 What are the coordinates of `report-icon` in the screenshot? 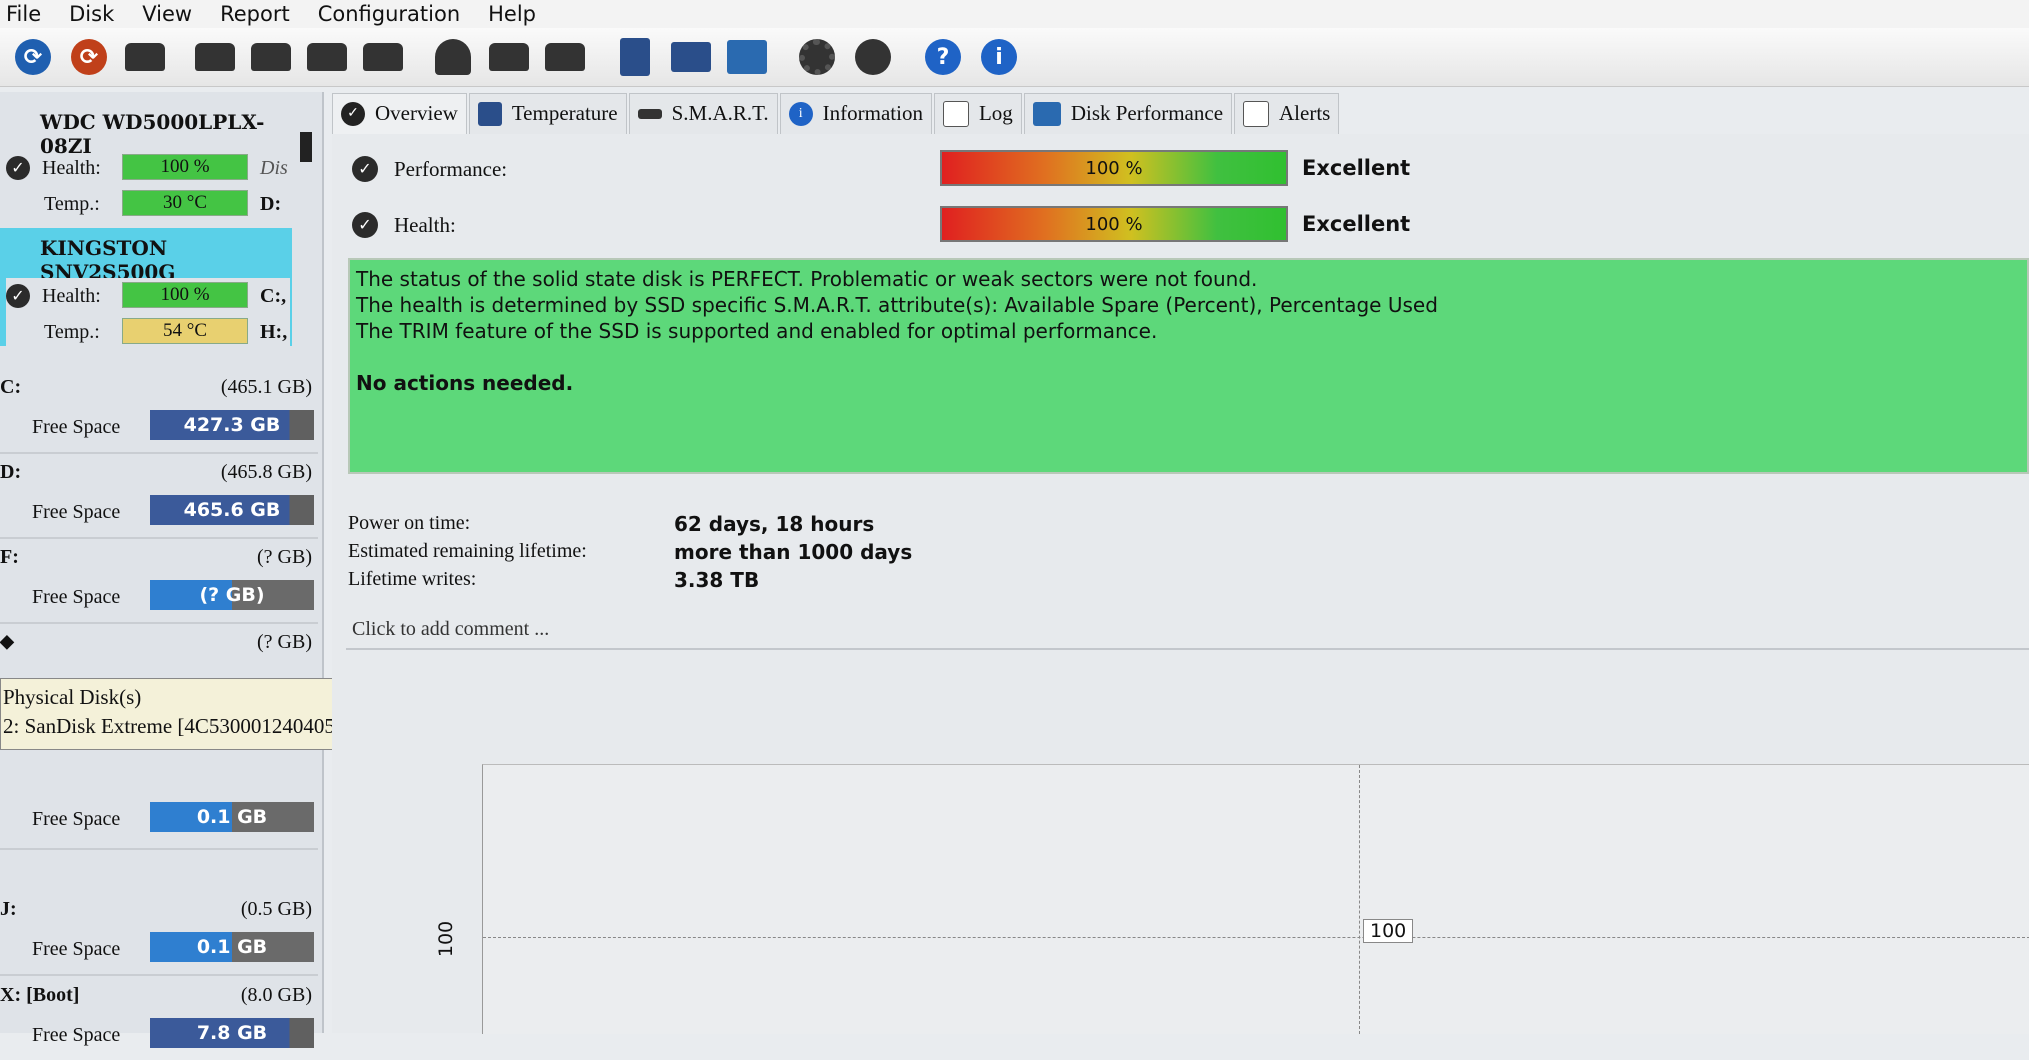 It's located at (635, 57).